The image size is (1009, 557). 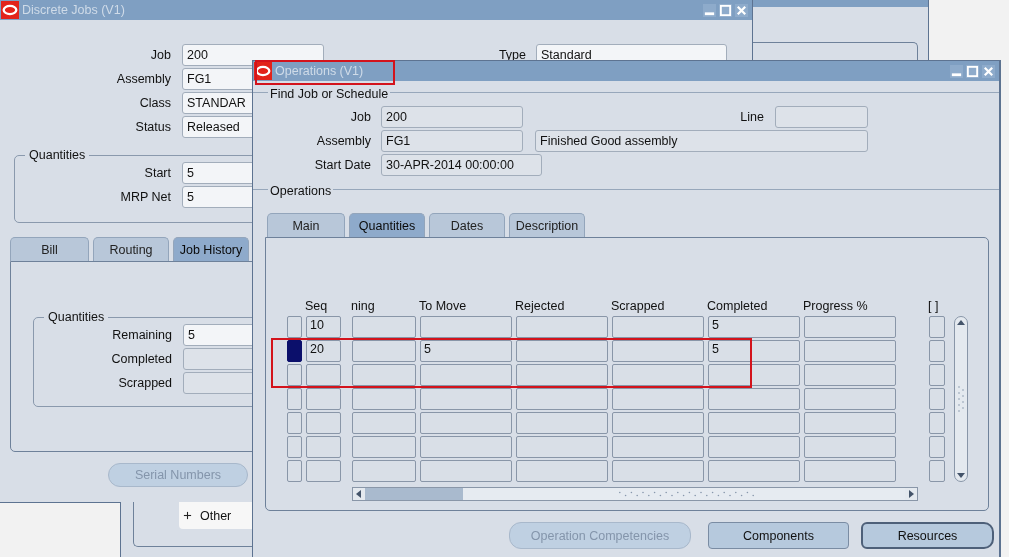 I want to click on horizontal-scrollbar, so click(x=635, y=494).